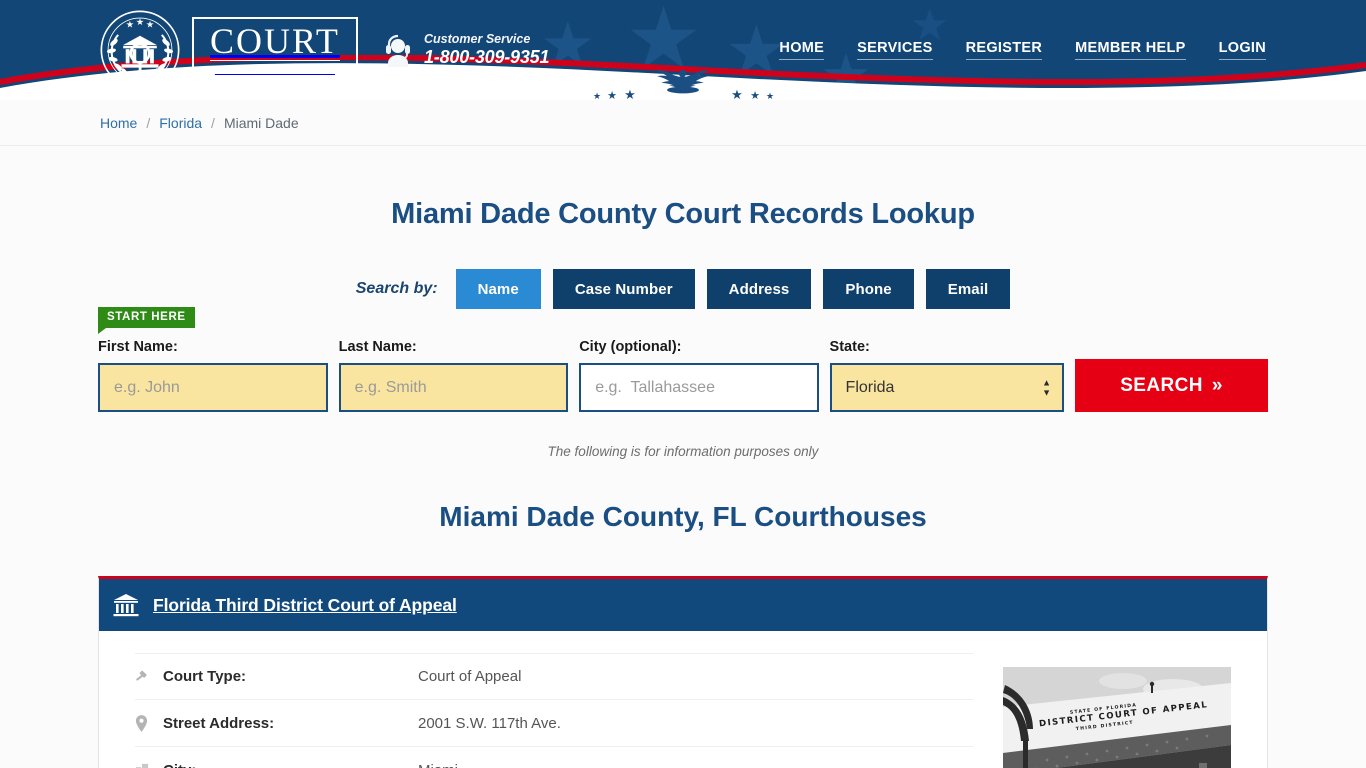 This screenshot has width=1366, height=768. Describe the element at coordinates (146, 320) in the screenshot. I see `start-here-badge: START HERE` at that location.